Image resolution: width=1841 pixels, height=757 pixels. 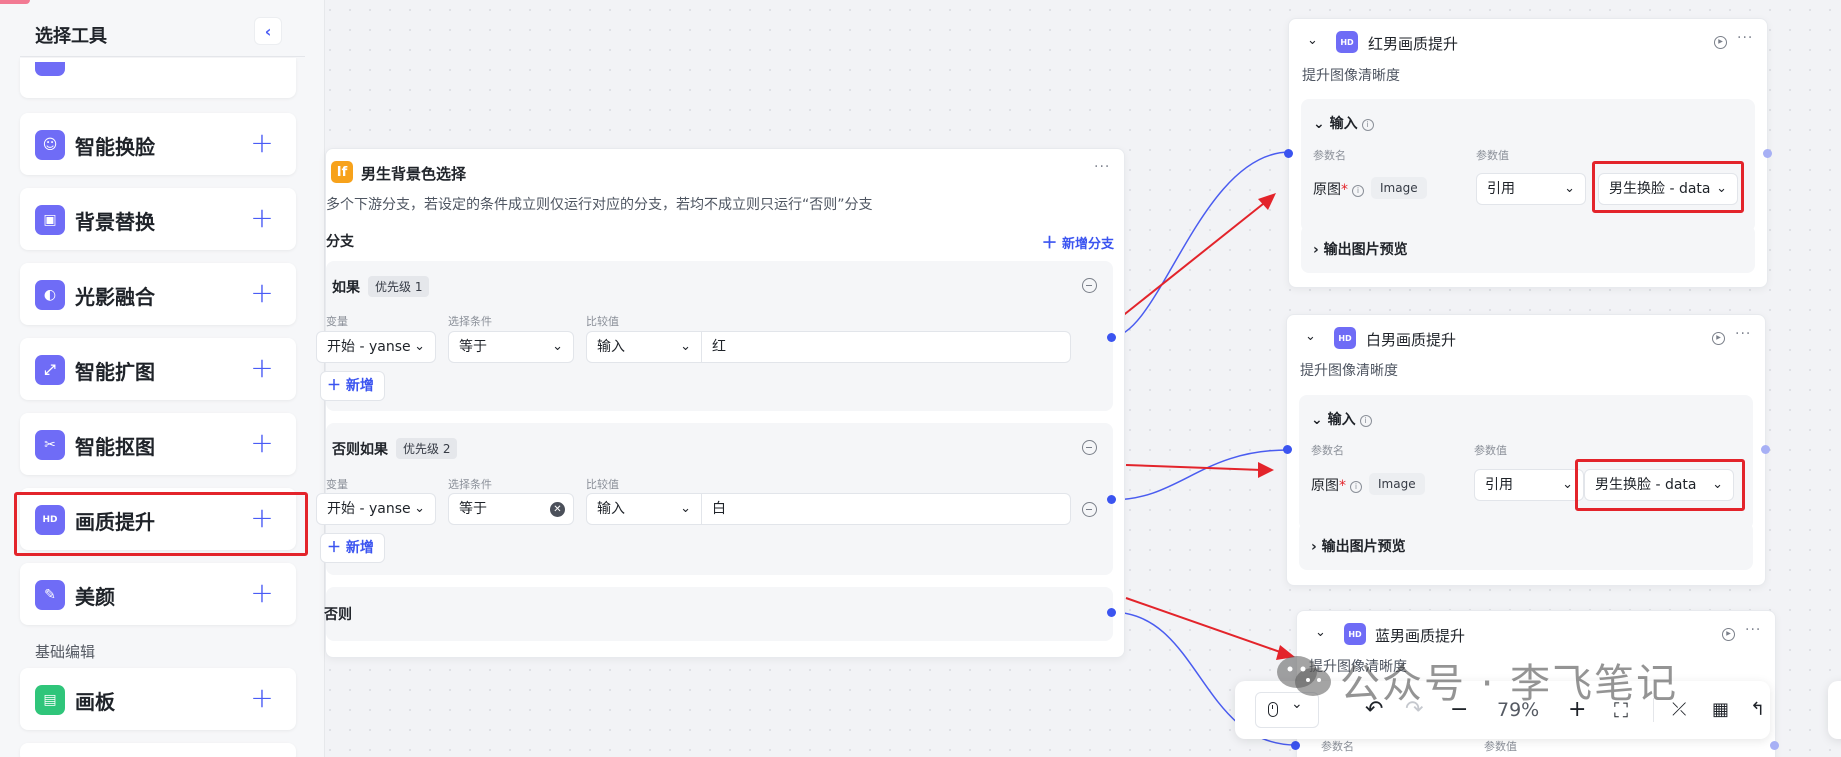 What do you see at coordinates (268, 31) in the screenshot?
I see `collapse-sidebar-button: ‹` at bounding box center [268, 31].